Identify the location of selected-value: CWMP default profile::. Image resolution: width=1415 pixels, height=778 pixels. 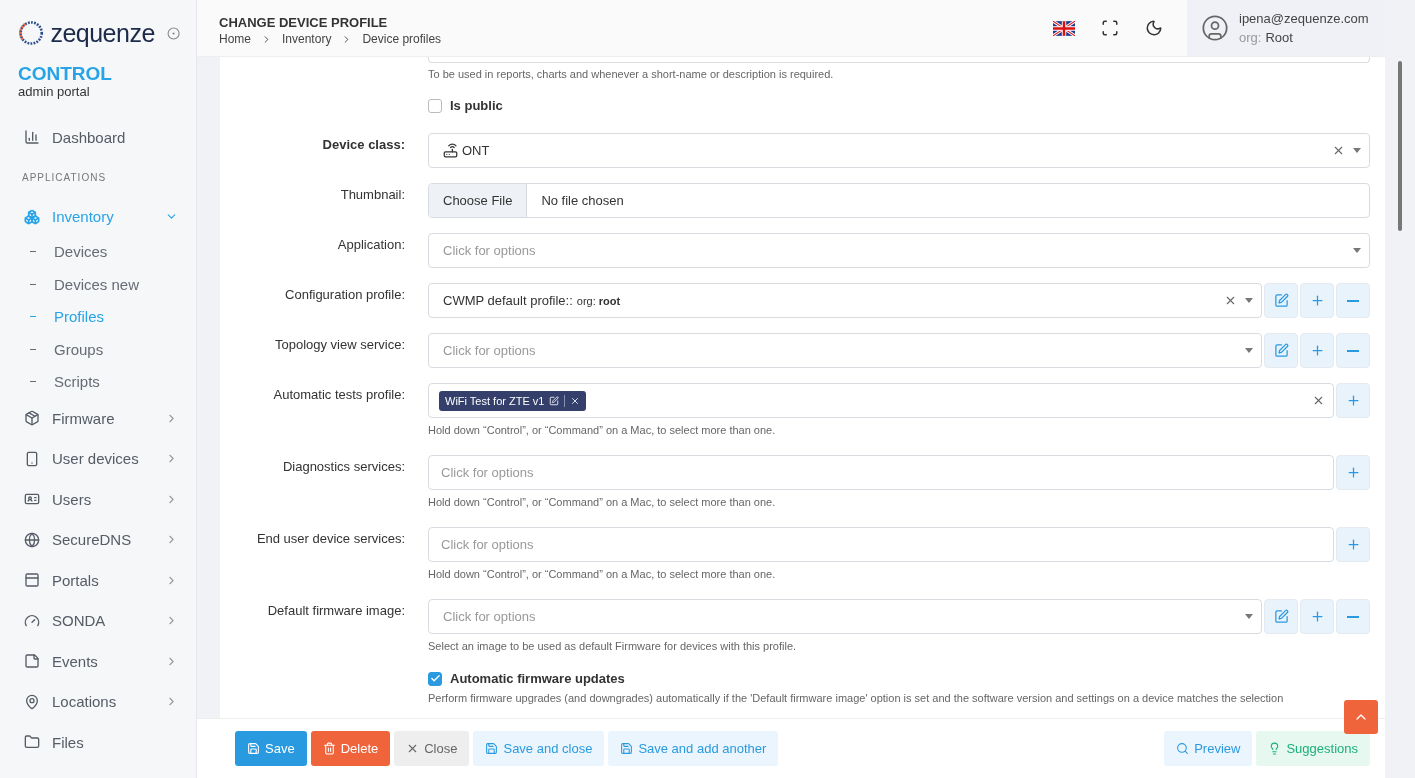
(508, 300).